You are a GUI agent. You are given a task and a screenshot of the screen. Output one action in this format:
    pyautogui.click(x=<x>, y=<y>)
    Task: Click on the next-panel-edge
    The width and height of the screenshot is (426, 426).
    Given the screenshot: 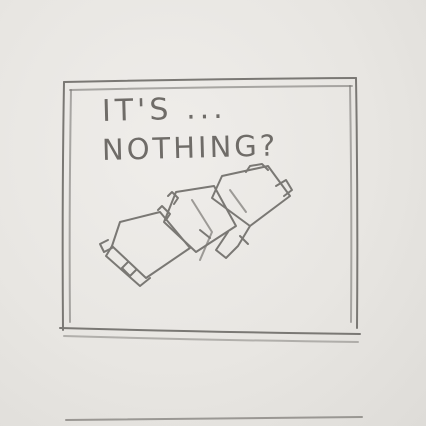 What is the action you would take?
    pyautogui.click(x=214, y=418)
    